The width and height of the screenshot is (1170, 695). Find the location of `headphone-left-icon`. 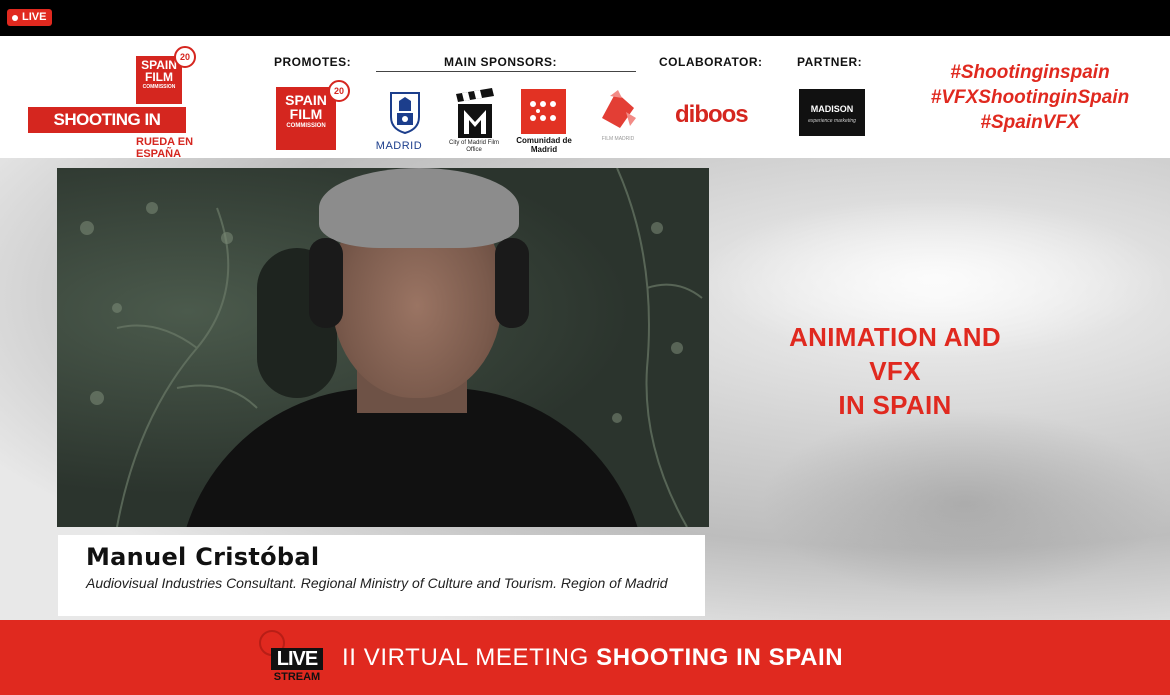

headphone-left-icon is located at coordinates (326, 283).